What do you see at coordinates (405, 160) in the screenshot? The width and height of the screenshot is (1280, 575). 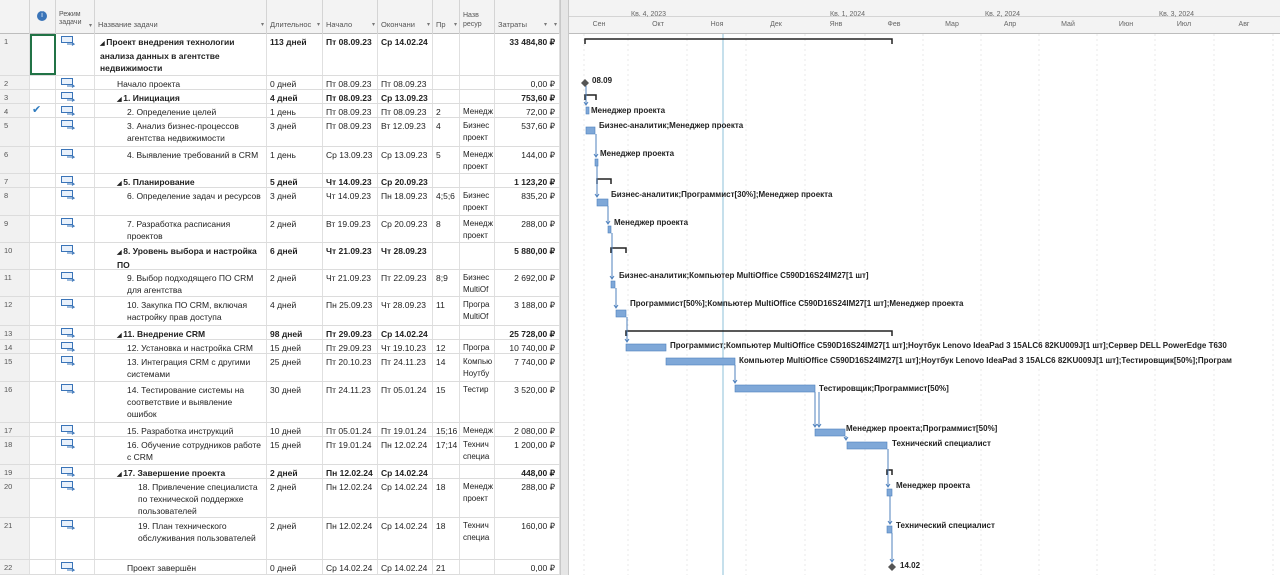 I see `task-finish-cell: Ср 13.09.23` at bounding box center [405, 160].